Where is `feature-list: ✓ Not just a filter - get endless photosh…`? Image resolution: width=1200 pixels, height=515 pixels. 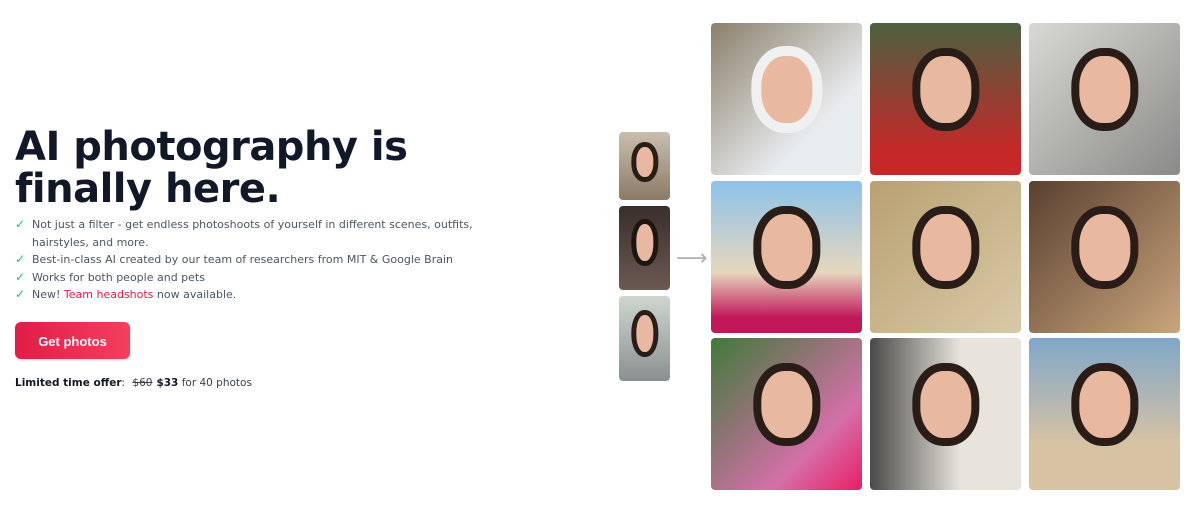 feature-list: ✓ Not just a filter - get endless photosh… is located at coordinates (265, 260).